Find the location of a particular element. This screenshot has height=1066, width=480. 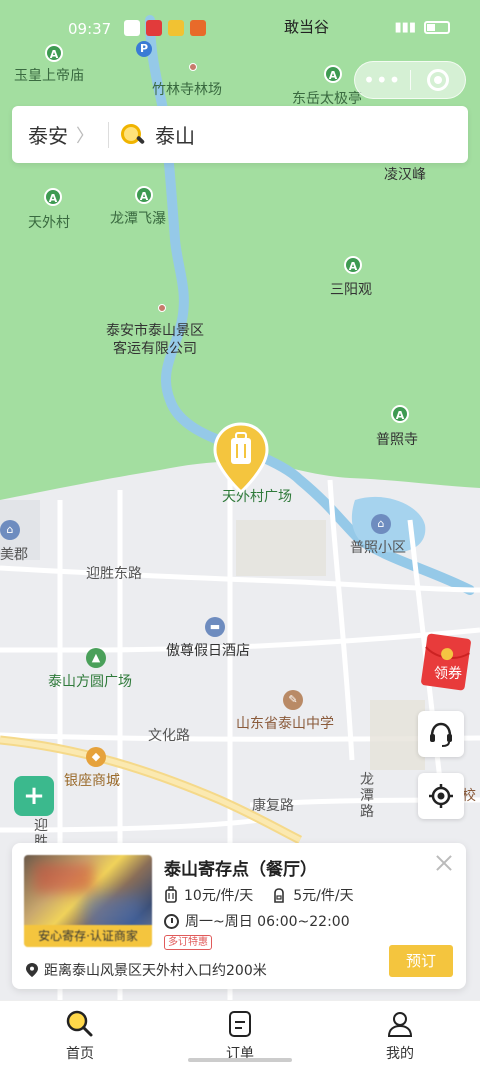

clock-icon is located at coordinates (171, 921).